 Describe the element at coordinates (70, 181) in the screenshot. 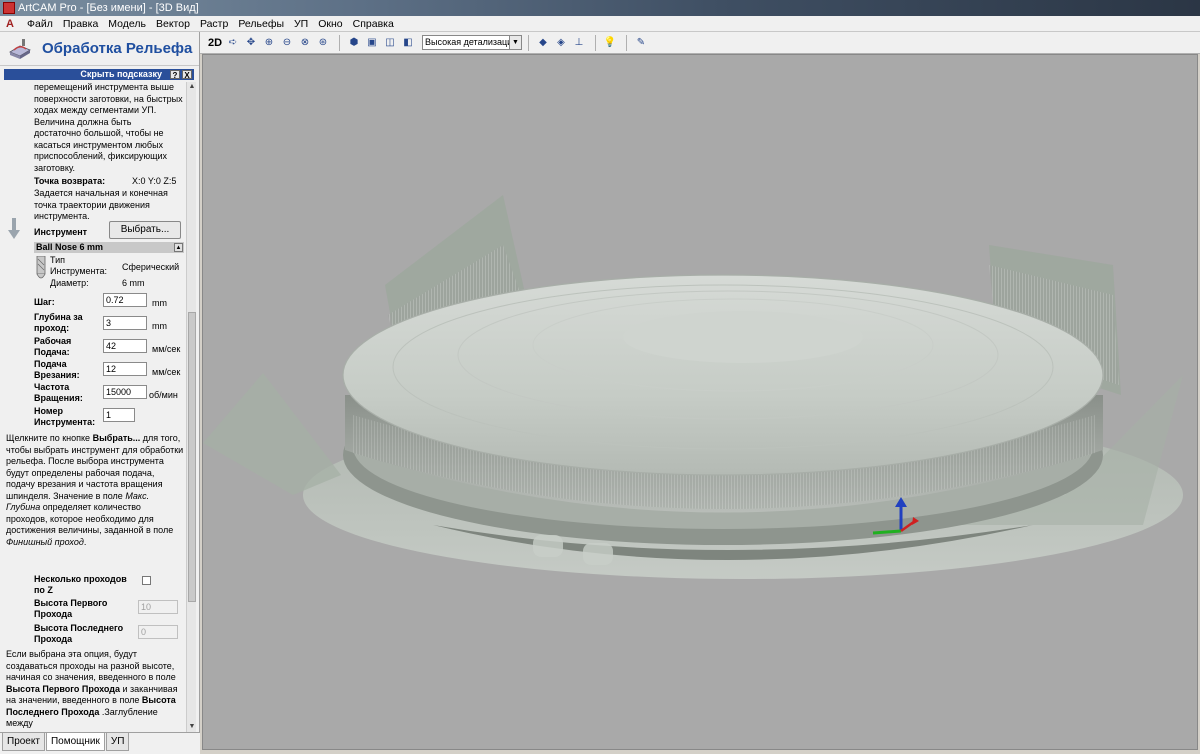

I see `return-point-label: Точка возврата:` at that location.